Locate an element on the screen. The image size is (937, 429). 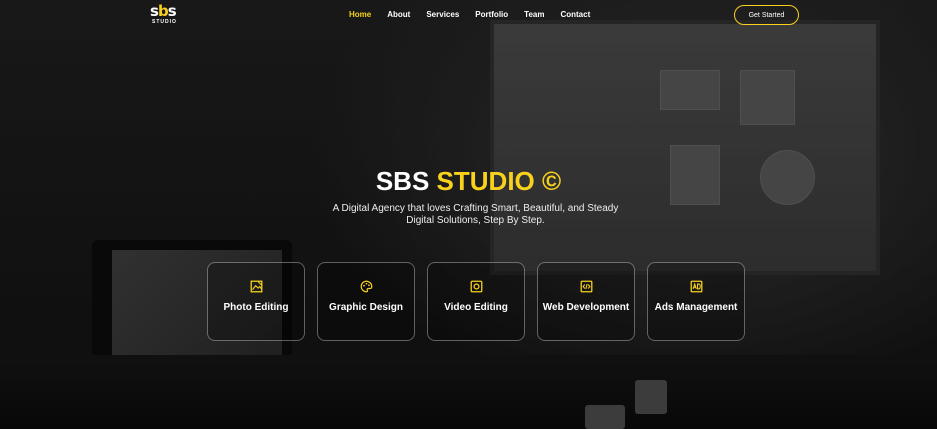
video-icon is located at coordinates (476, 286).